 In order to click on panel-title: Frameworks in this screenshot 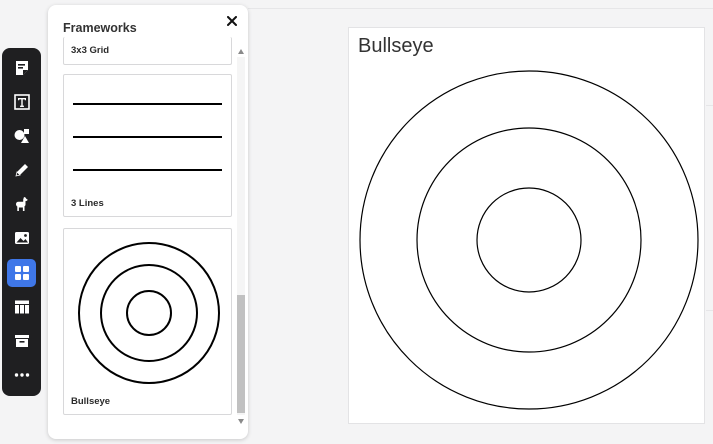, I will do `click(100, 28)`.